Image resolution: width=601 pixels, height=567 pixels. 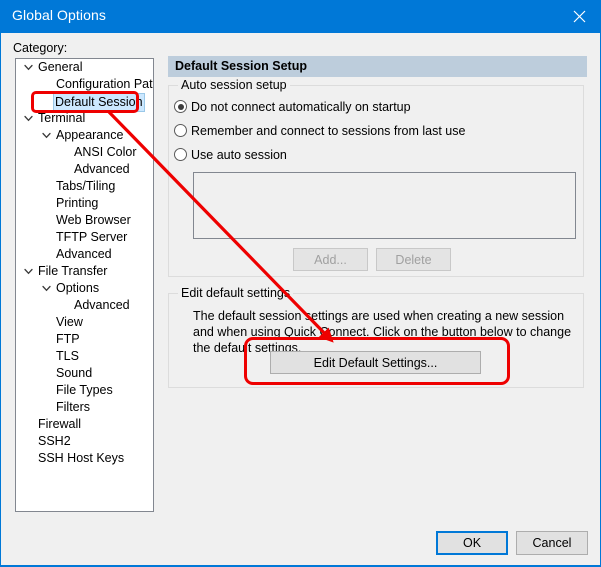 I want to click on tree-item-file-types: File Types, so click(x=84, y=390).